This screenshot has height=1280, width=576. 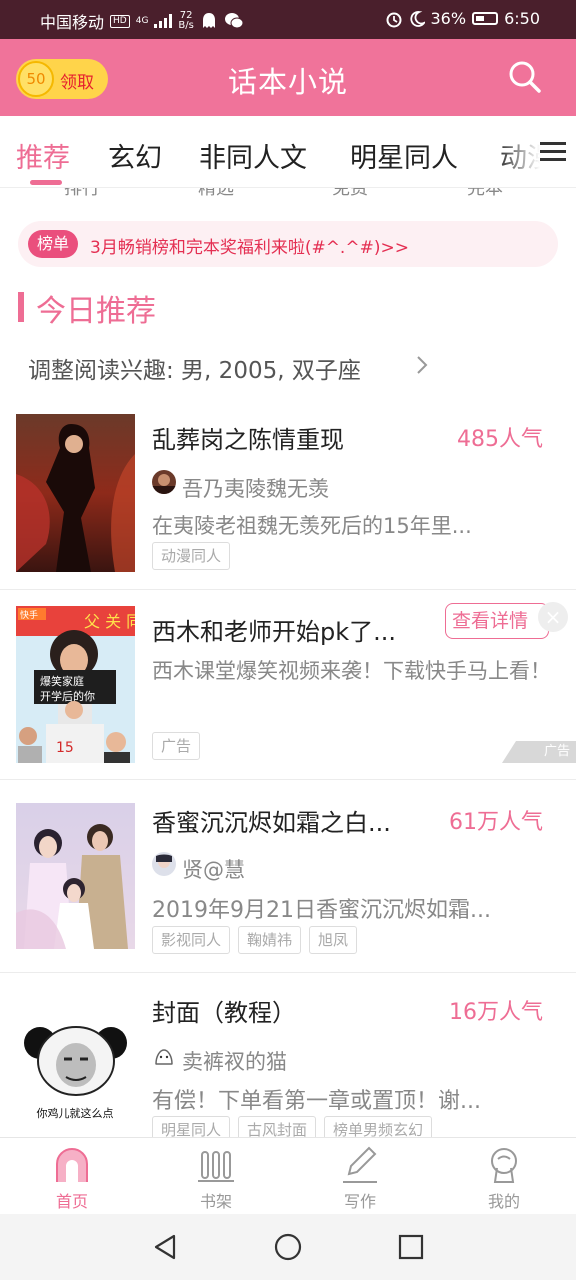 I want to click on app-title: 话本小说, so click(x=287, y=82).